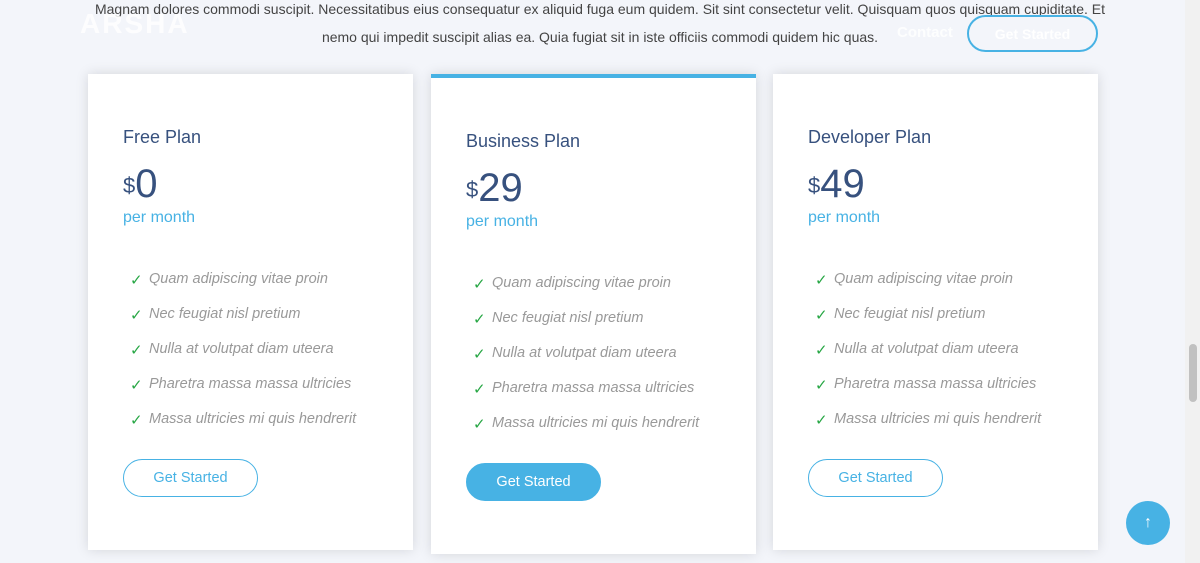 Image resolution: width=1200 pixels, height=563 pixels. What do you see at coordinates (190, 478) in the screenshot?
I see `get-started-button-free: Get Started` at bounding box center [190, 478].